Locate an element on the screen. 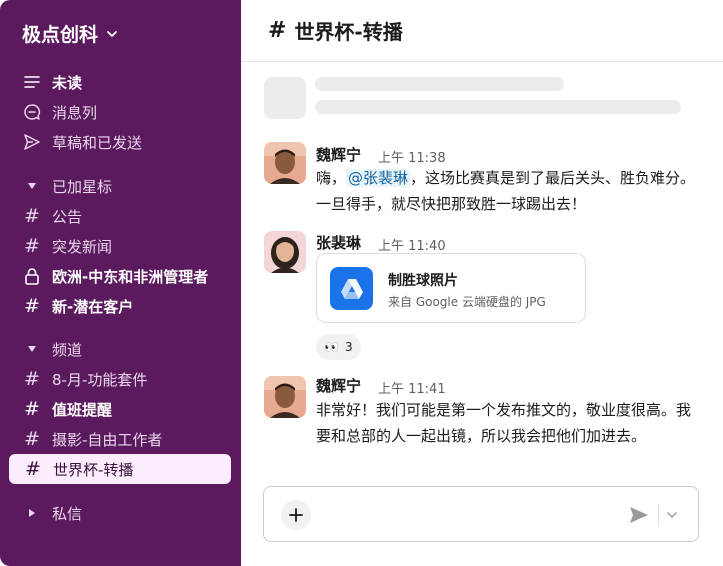  message-text-part: 嗨， is located at coordinates (331, 178).